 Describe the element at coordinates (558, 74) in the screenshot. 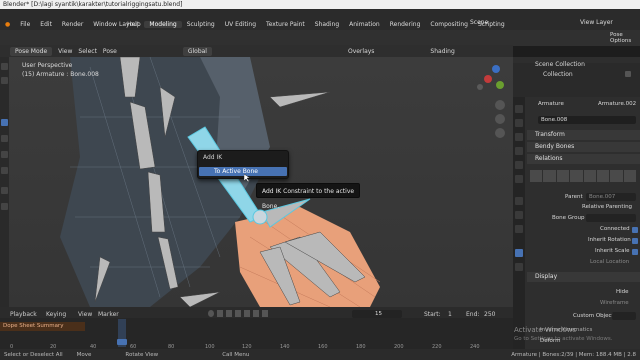

I see `collection-item: Collection` at that location.